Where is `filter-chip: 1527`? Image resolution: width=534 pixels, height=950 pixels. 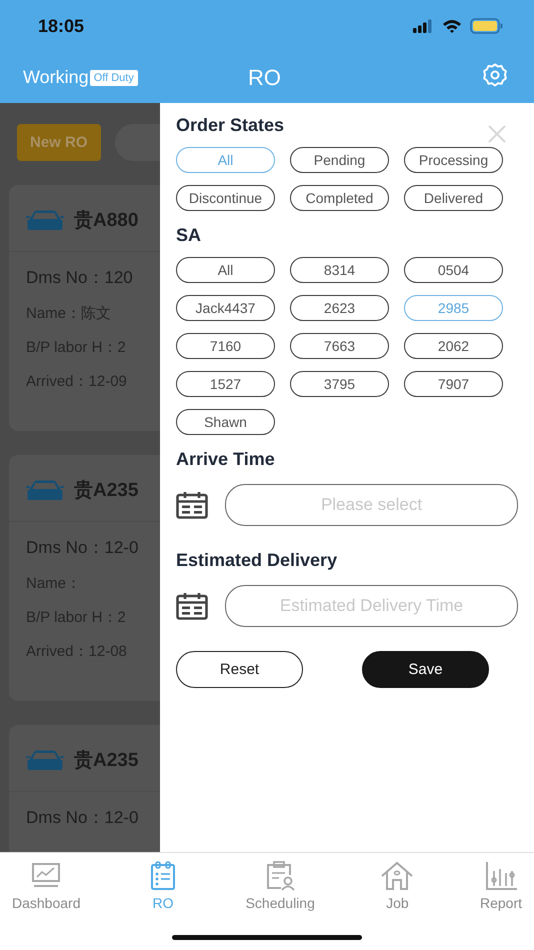
filter-chip: 1527 is located at coordinates (225, 384).